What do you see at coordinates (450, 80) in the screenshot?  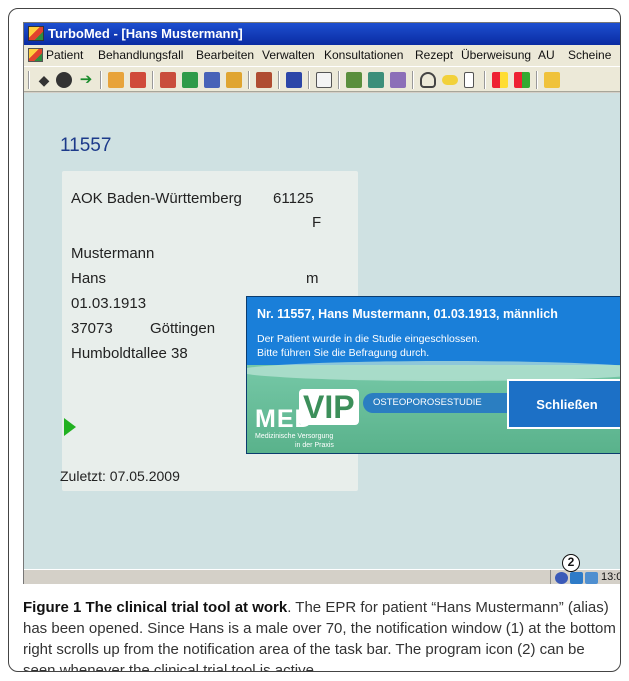 I see `capsule-icon` at bounding box center [450, 80].